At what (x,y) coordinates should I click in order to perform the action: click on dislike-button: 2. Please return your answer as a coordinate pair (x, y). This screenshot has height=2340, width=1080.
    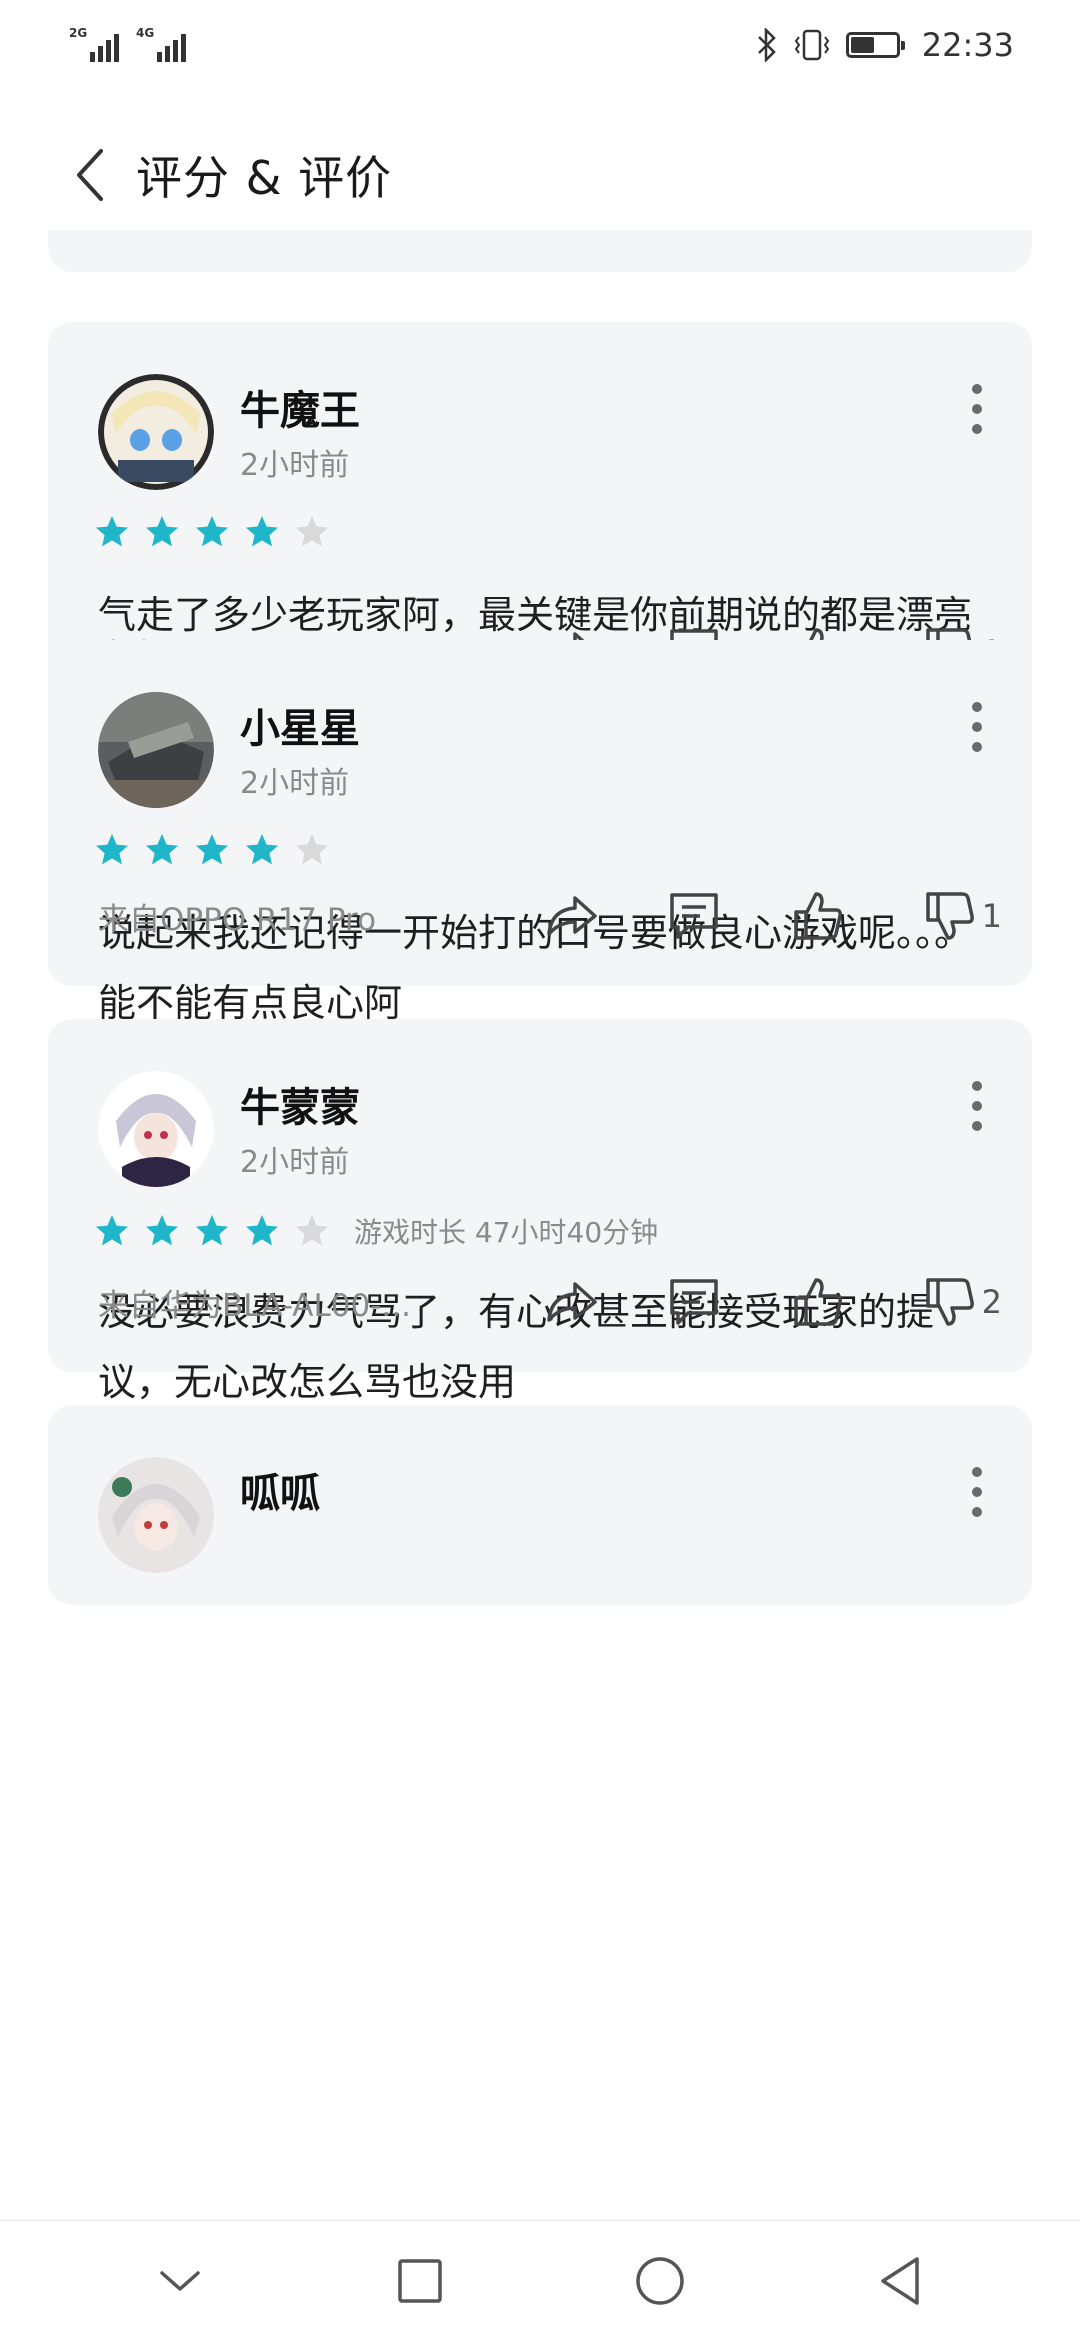
    Looking at the image, I should click on (963, 1302).